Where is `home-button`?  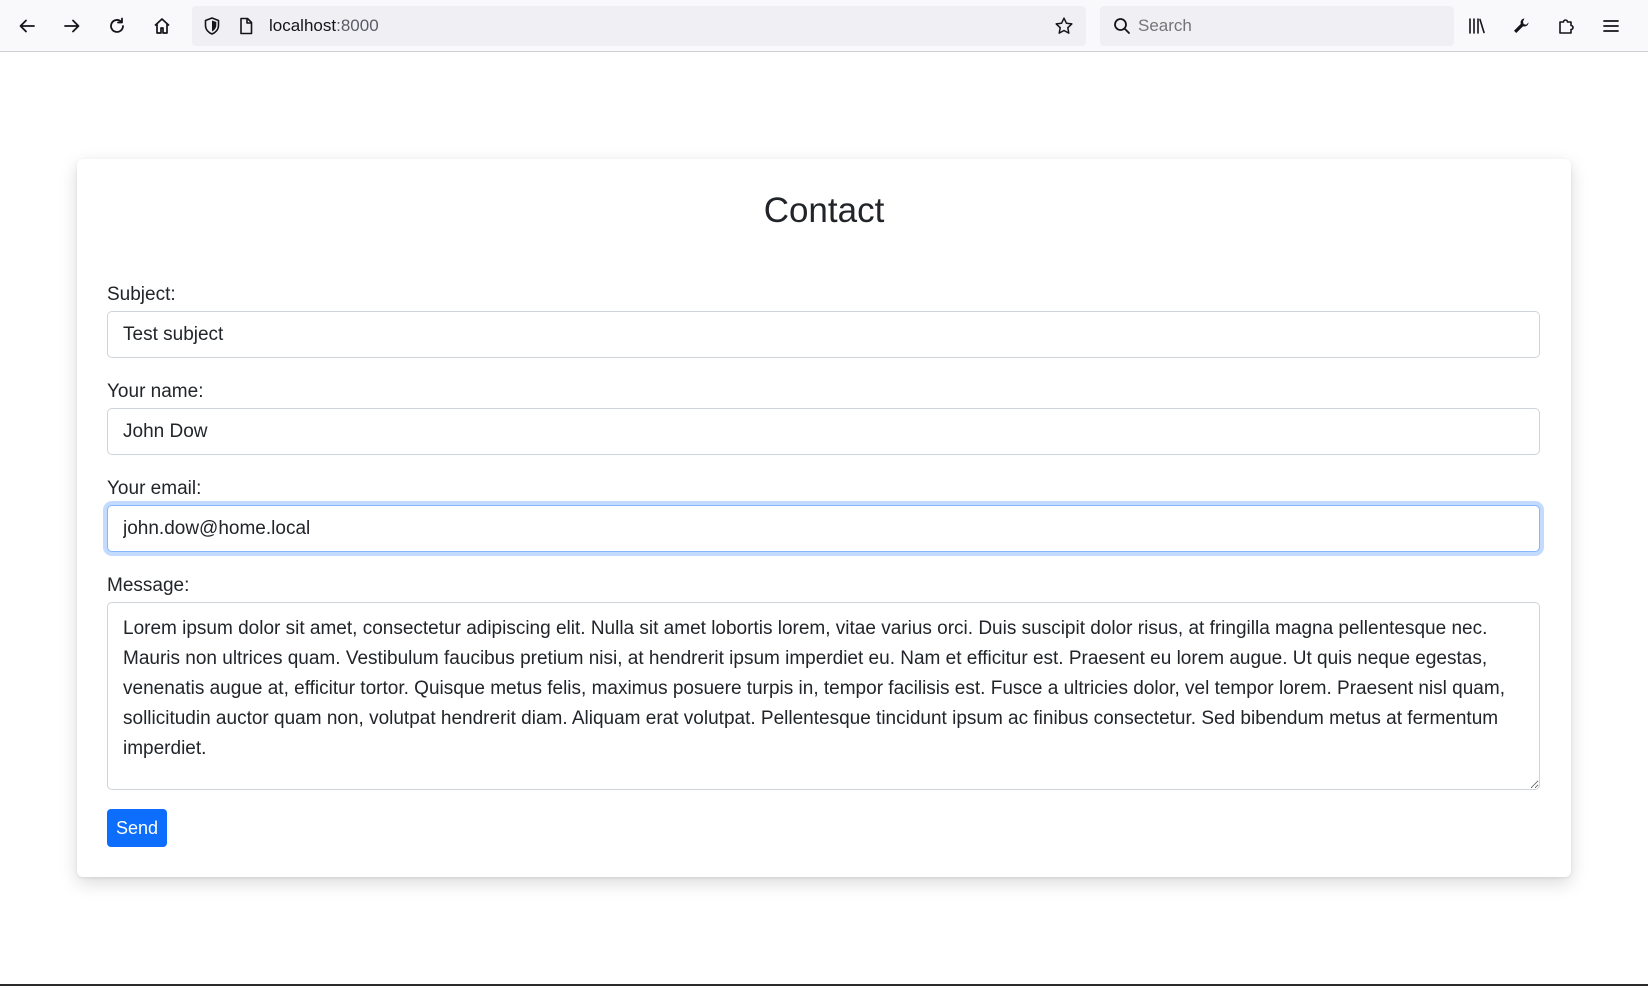
home-button is located at coordinates (162, 26).